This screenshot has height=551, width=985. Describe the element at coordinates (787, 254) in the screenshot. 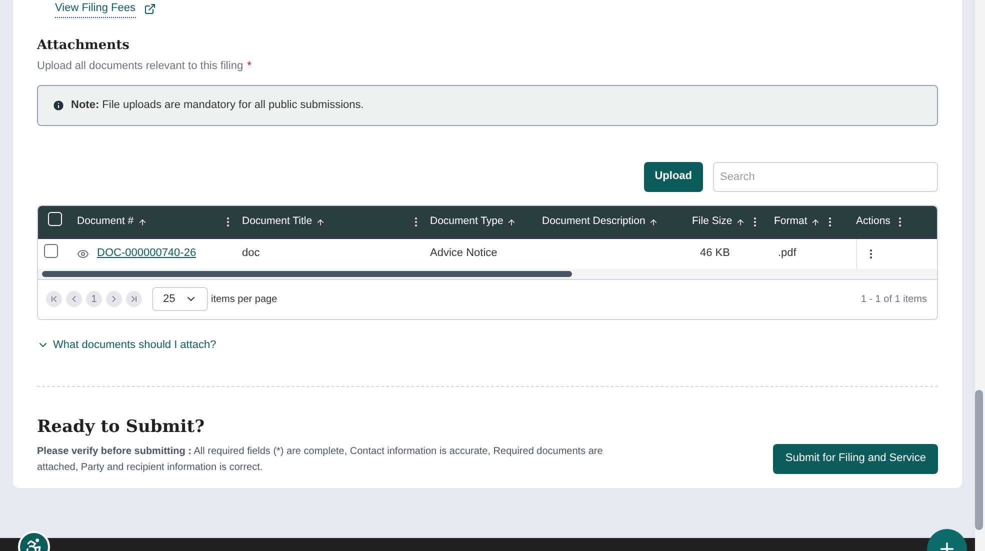

I see `table-cell-text: .pdf` at that location.